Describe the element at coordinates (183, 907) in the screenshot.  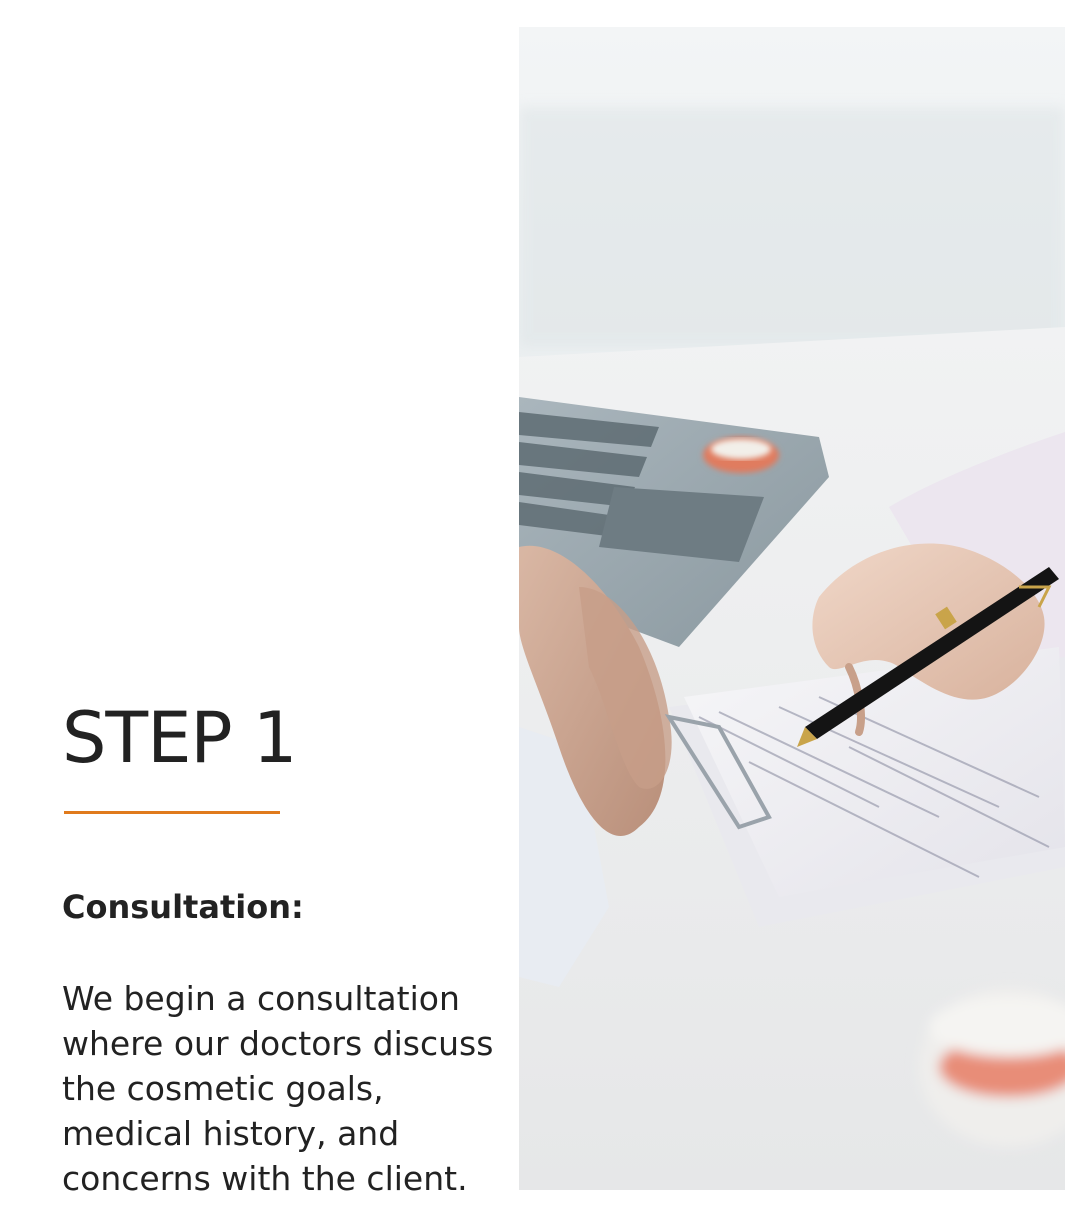
I see `section-heading: Consultation:` at that location.